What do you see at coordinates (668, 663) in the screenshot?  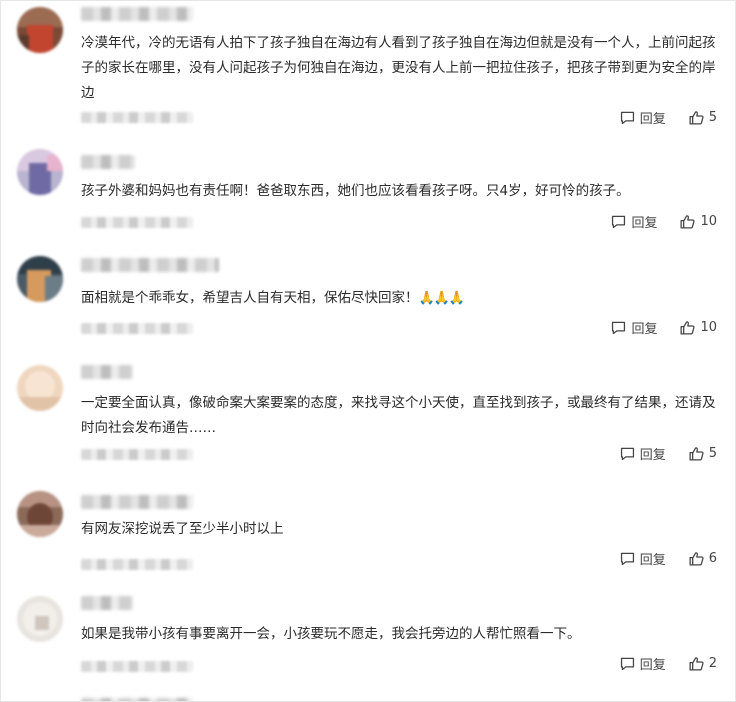 I see `comment-actions: 回复 2` at bounding box center [668, 663].